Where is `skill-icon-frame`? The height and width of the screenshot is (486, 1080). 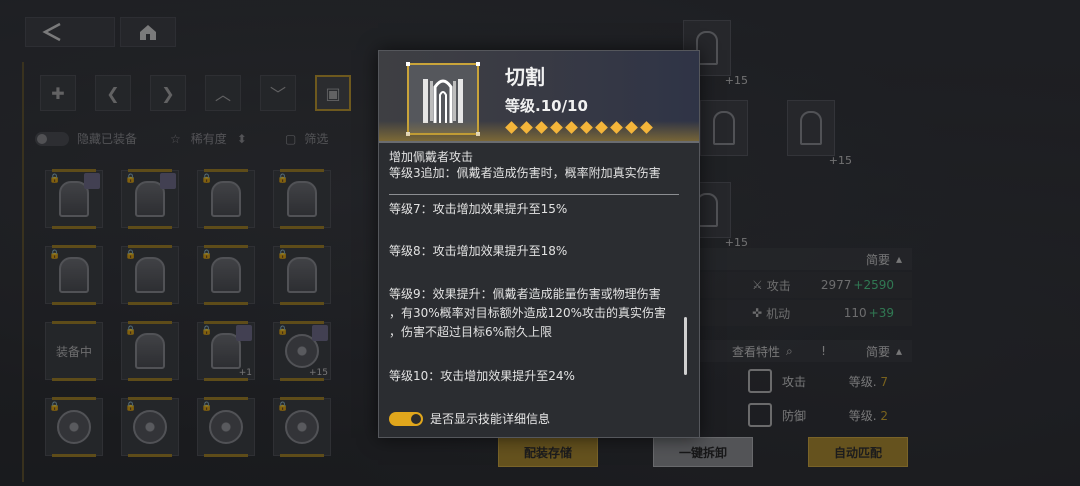
skill-icon-frame is located at coordinates (443, 99).